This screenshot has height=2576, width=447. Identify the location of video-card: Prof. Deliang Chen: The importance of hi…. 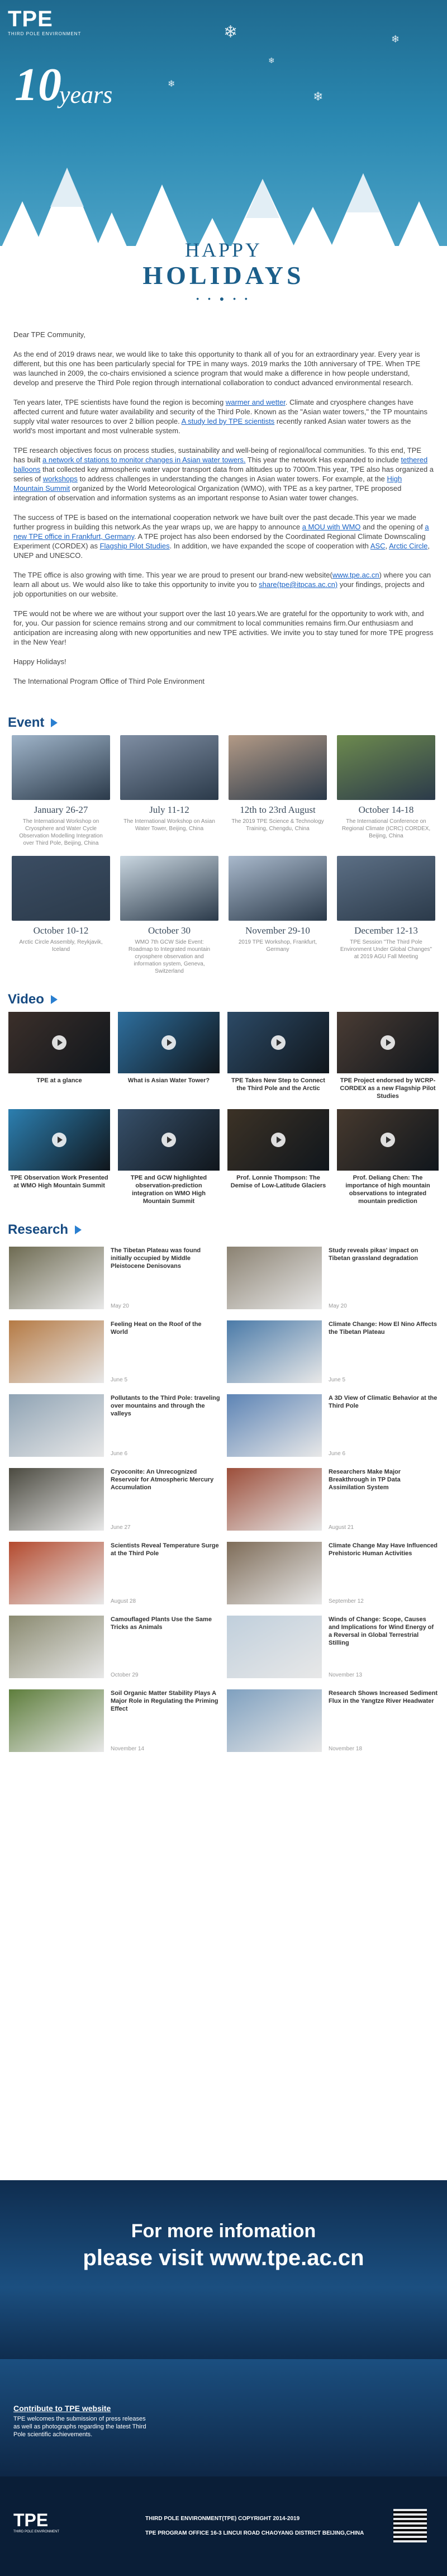
(388, 1157).